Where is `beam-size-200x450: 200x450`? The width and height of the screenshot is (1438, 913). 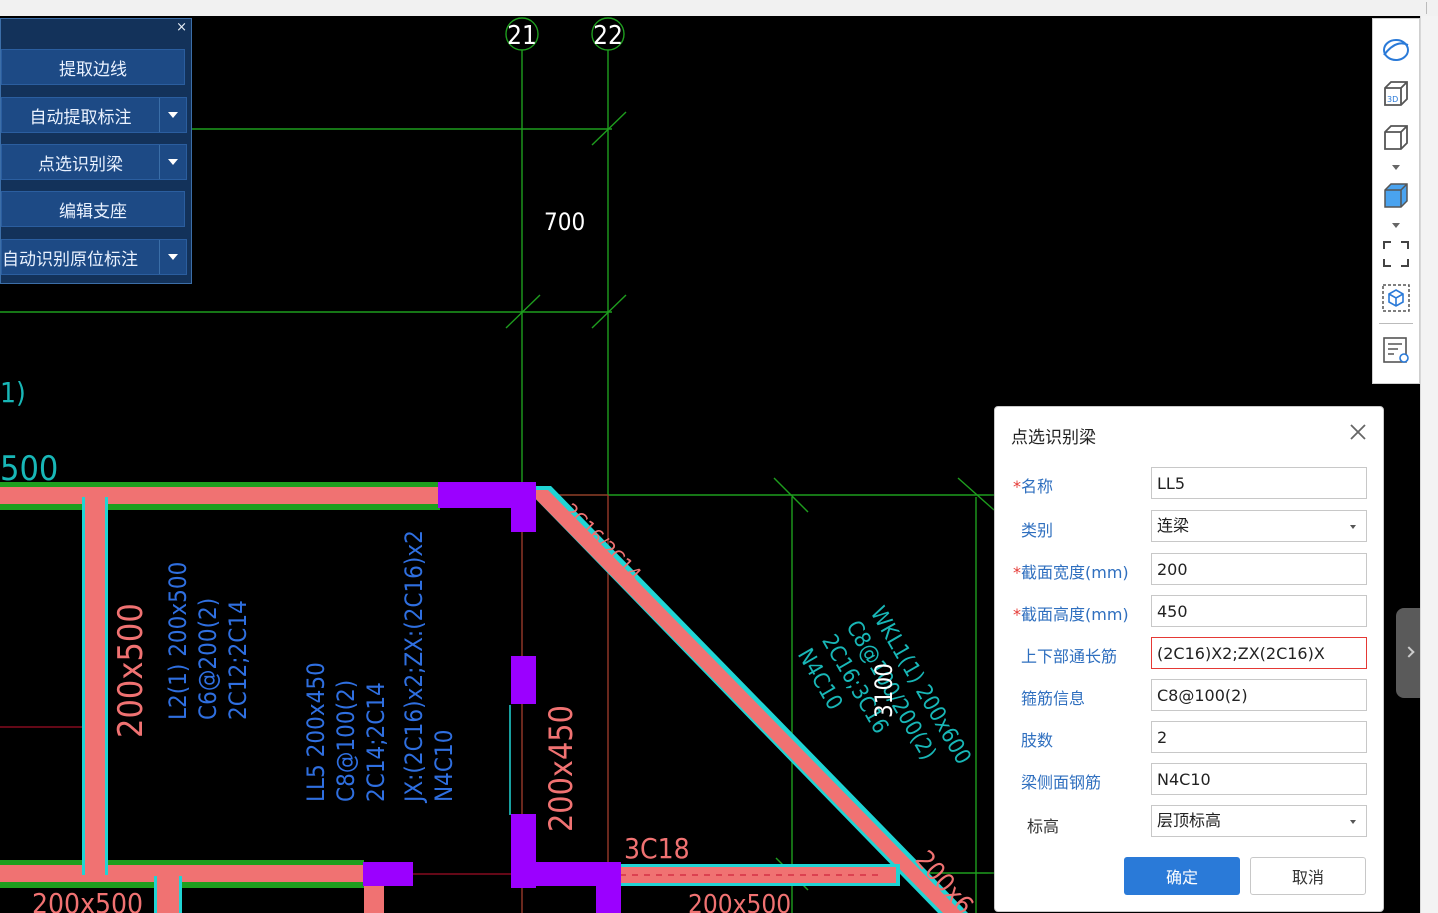 beam-size-200x450: 200x450 is located at coordinates (561, 768).